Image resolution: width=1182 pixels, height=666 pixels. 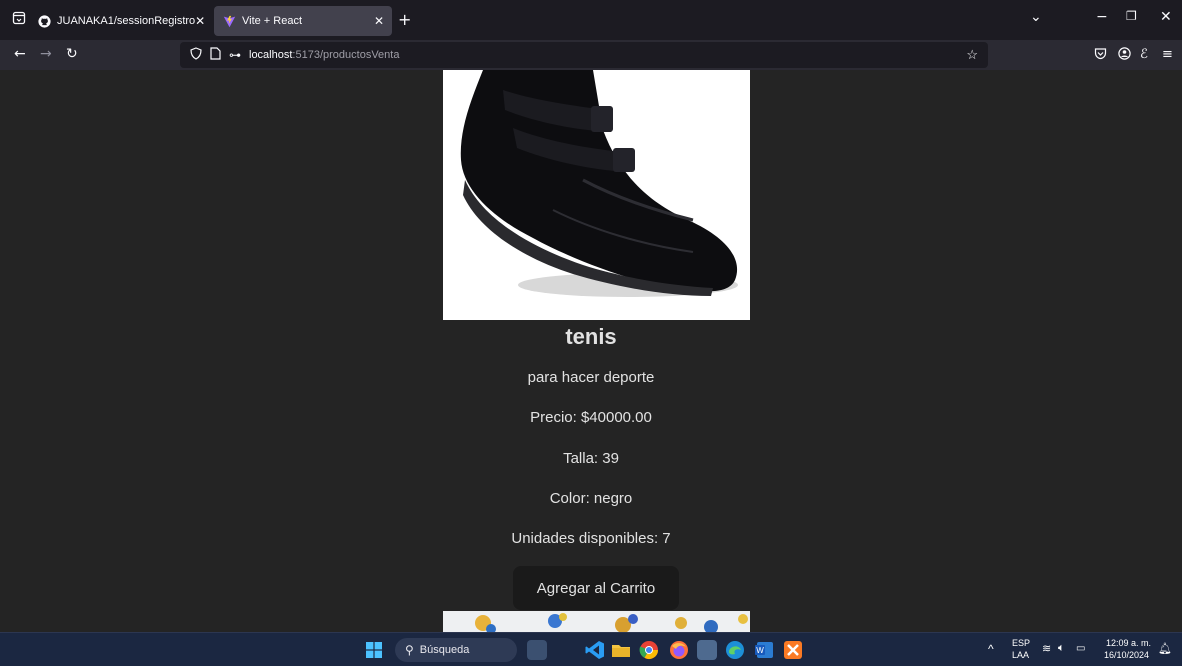 I want to click on search-placeholder: Búsqueda, so click(x=444, y=650).